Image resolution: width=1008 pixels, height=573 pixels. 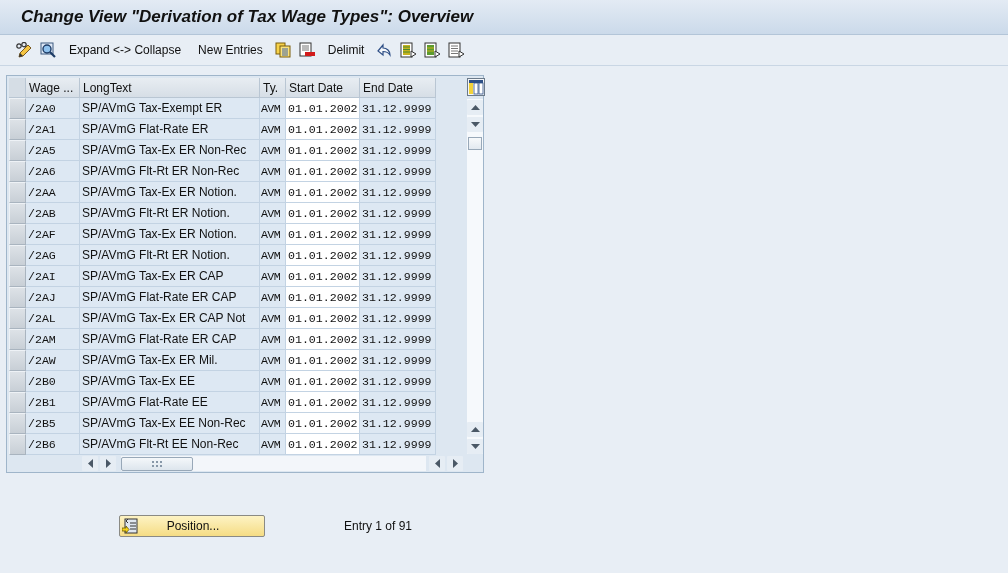 I want to click on triangle-down-icon, so click(x=475, y=124).